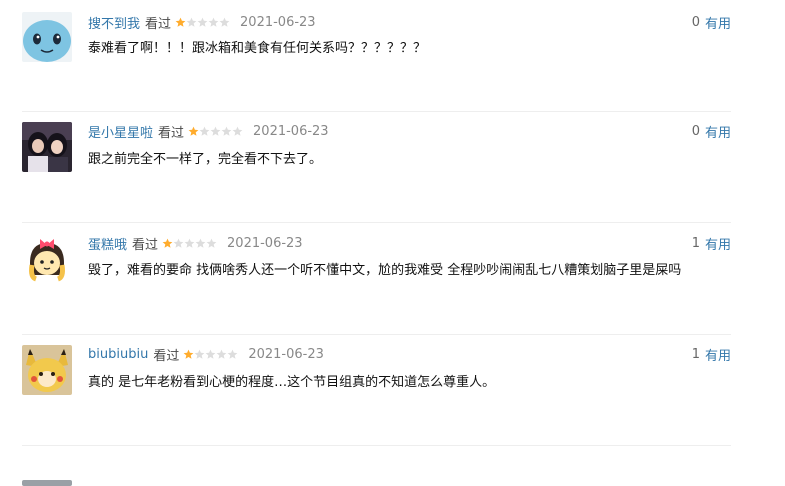 This screenshot has width=785, height=486. I want to click on comment-text: 跟之前完全不一样了，完全看不下去了。, so click(205, 159).